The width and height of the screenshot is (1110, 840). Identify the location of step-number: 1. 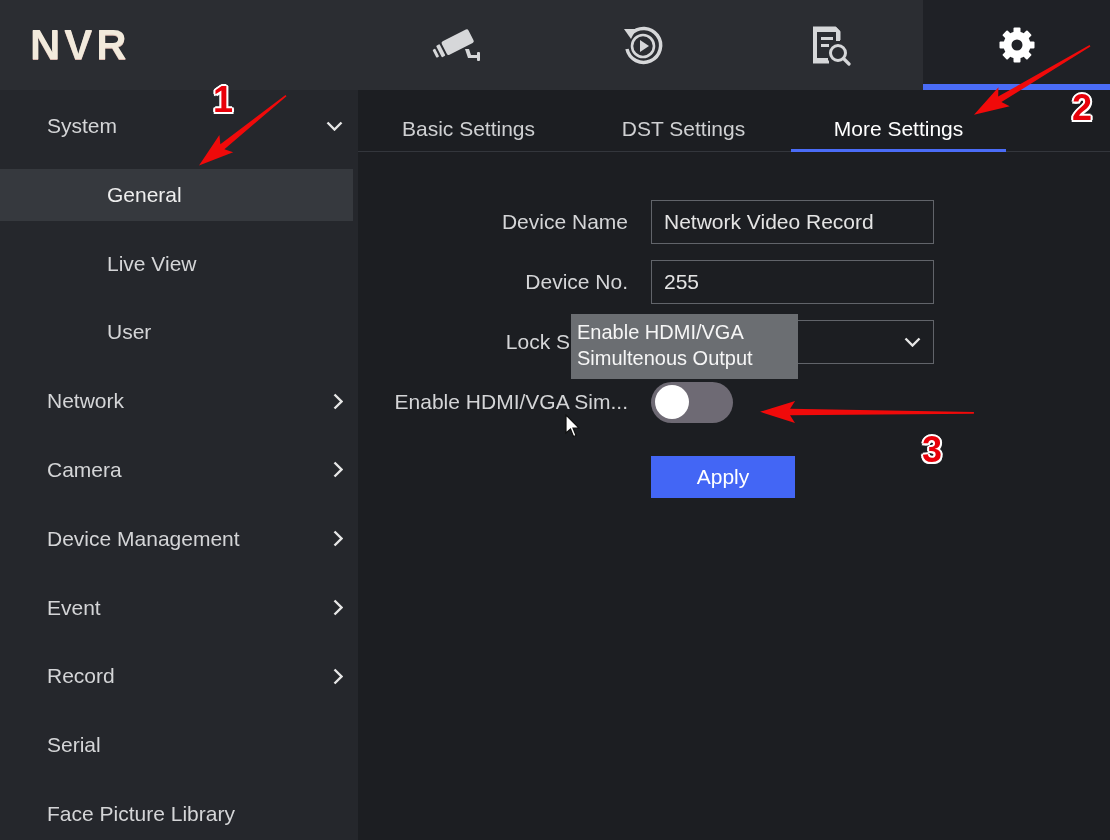
(223, 100).